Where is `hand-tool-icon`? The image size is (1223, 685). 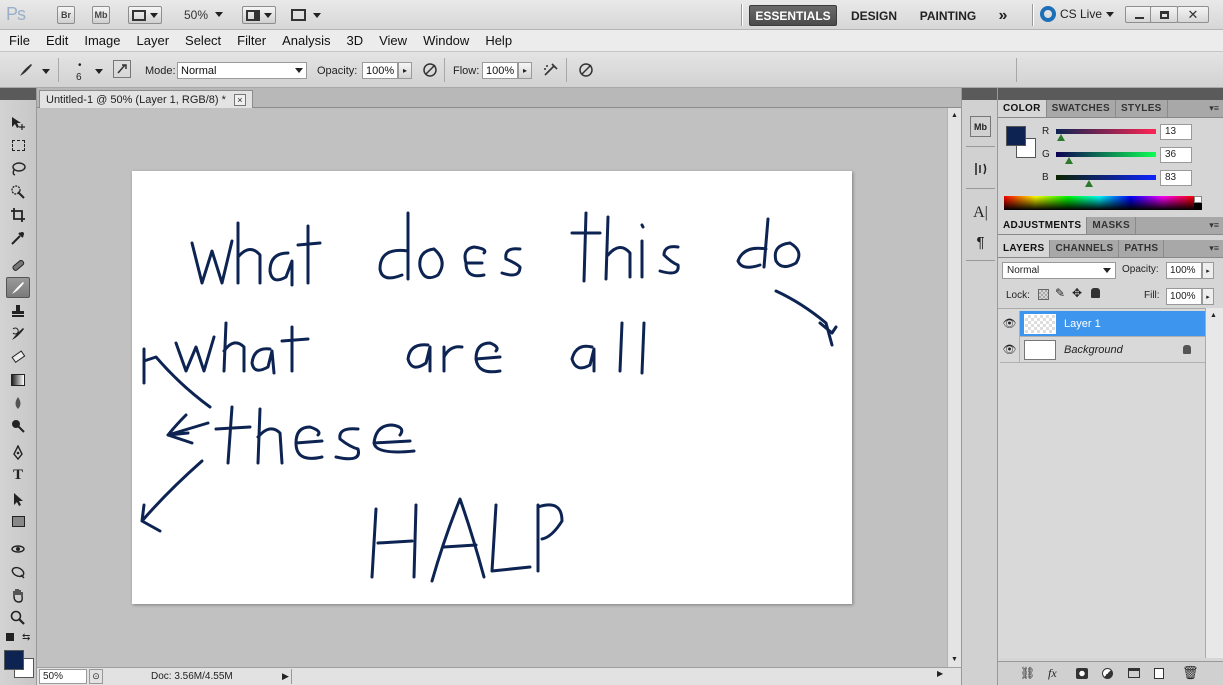 hand-tool-icon is located at coordinates (18, 594).